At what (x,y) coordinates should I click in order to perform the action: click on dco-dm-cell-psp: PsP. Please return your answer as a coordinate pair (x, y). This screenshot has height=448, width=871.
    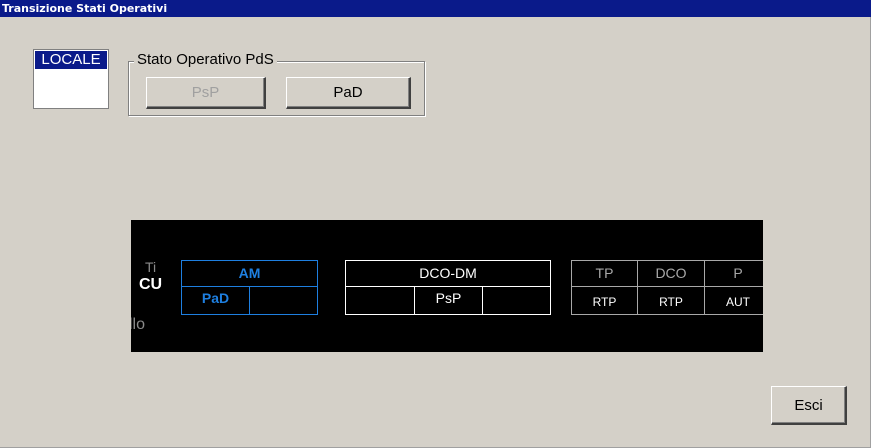
    Looking at the image, I should click on (448, 300).